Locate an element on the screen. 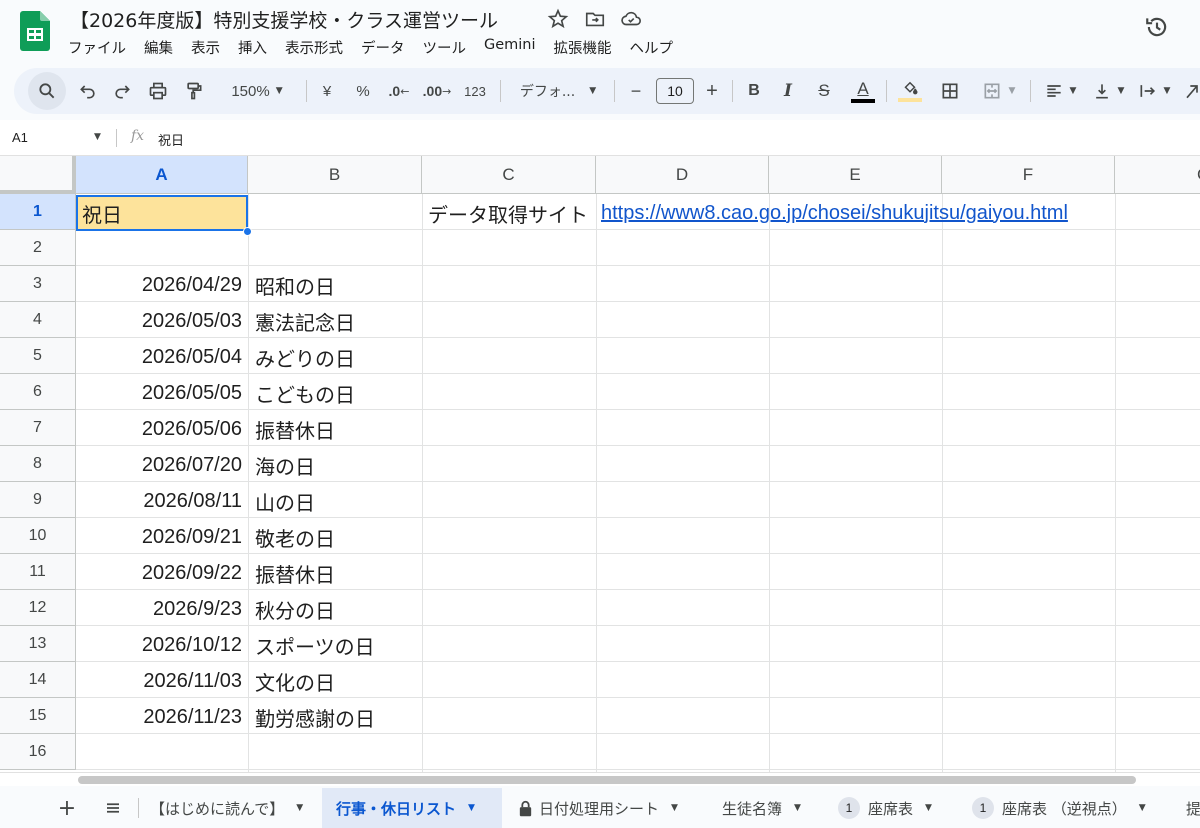  menu-file: ファイル is located at coordinates (97, 48).